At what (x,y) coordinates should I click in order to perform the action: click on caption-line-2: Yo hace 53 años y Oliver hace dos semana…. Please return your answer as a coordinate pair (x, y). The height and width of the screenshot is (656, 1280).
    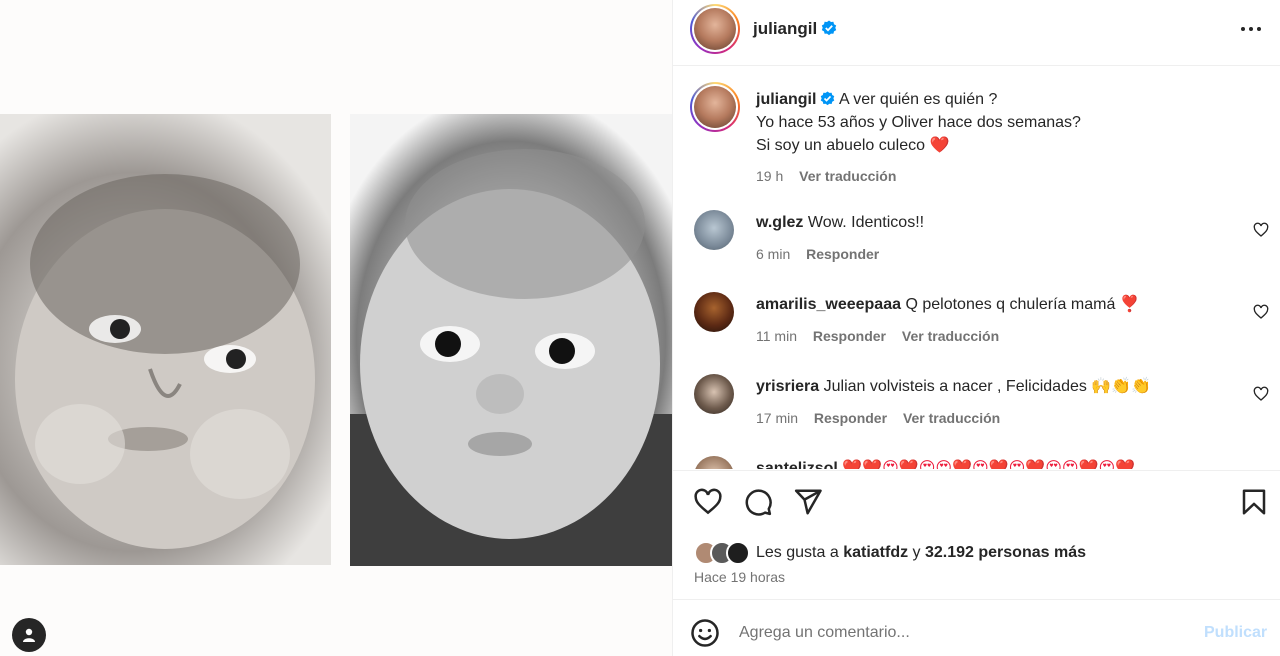
    Looking at the image, I should click on (918, 122).